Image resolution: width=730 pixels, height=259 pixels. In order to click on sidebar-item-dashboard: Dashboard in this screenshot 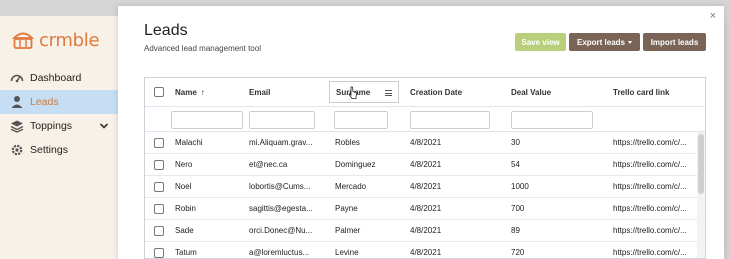, I will do `click(59, 78)`.